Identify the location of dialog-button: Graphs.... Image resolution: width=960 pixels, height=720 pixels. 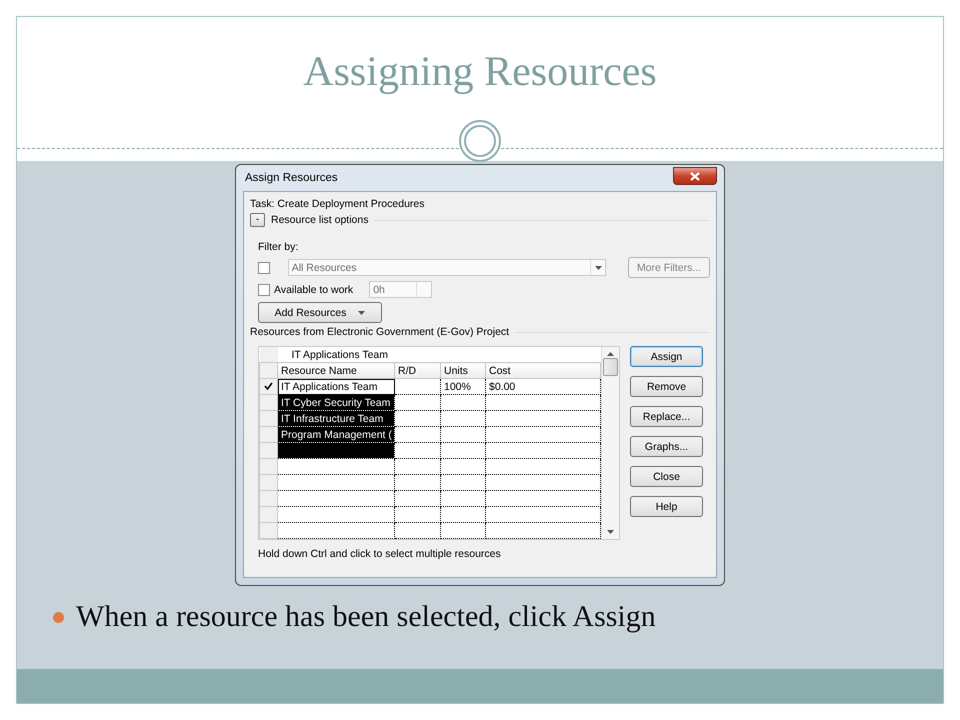
(666, 446).